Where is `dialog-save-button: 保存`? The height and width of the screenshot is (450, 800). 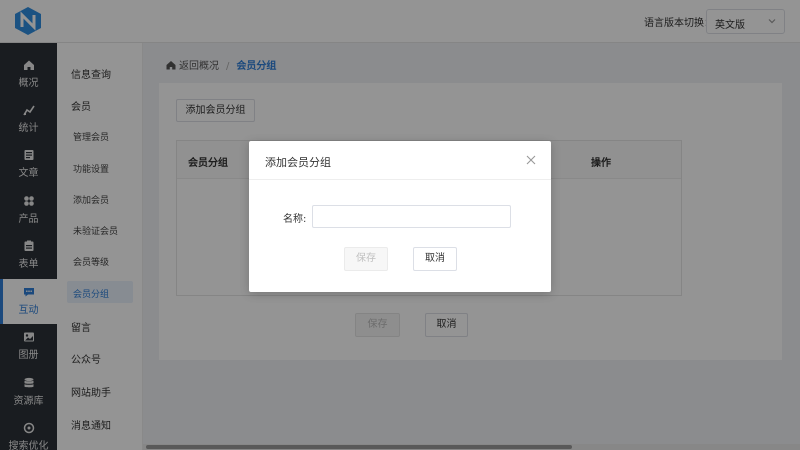 dialog-save-button: 保存 is located at coordinates (366, 259).